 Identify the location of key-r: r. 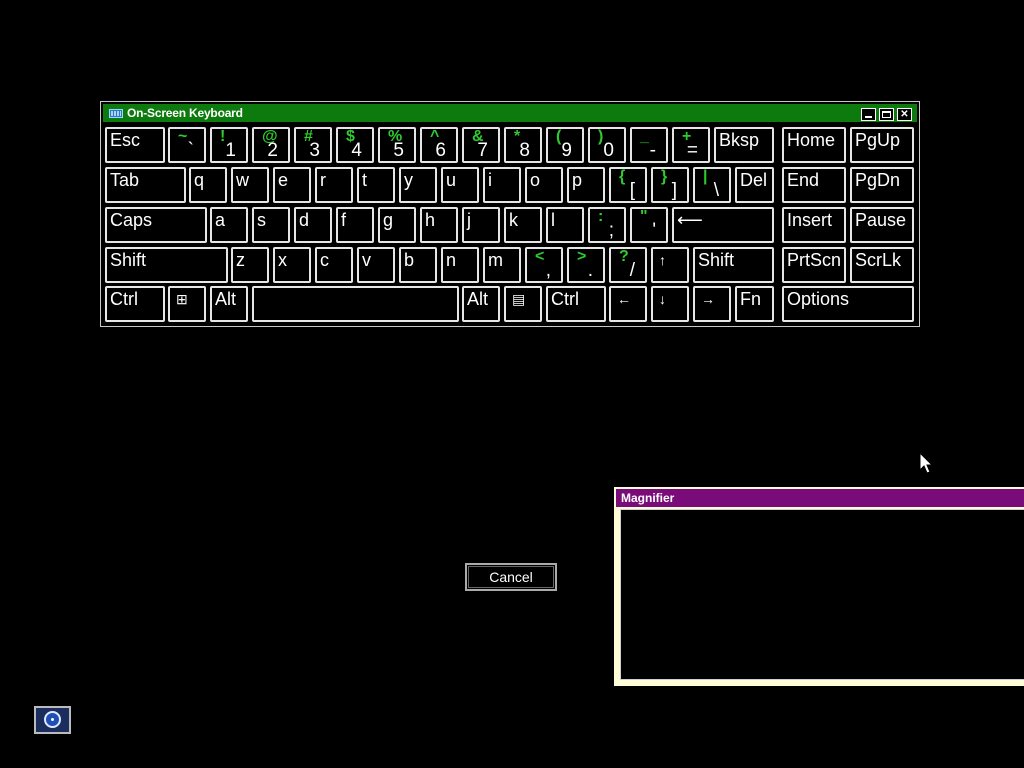
(334, 185).